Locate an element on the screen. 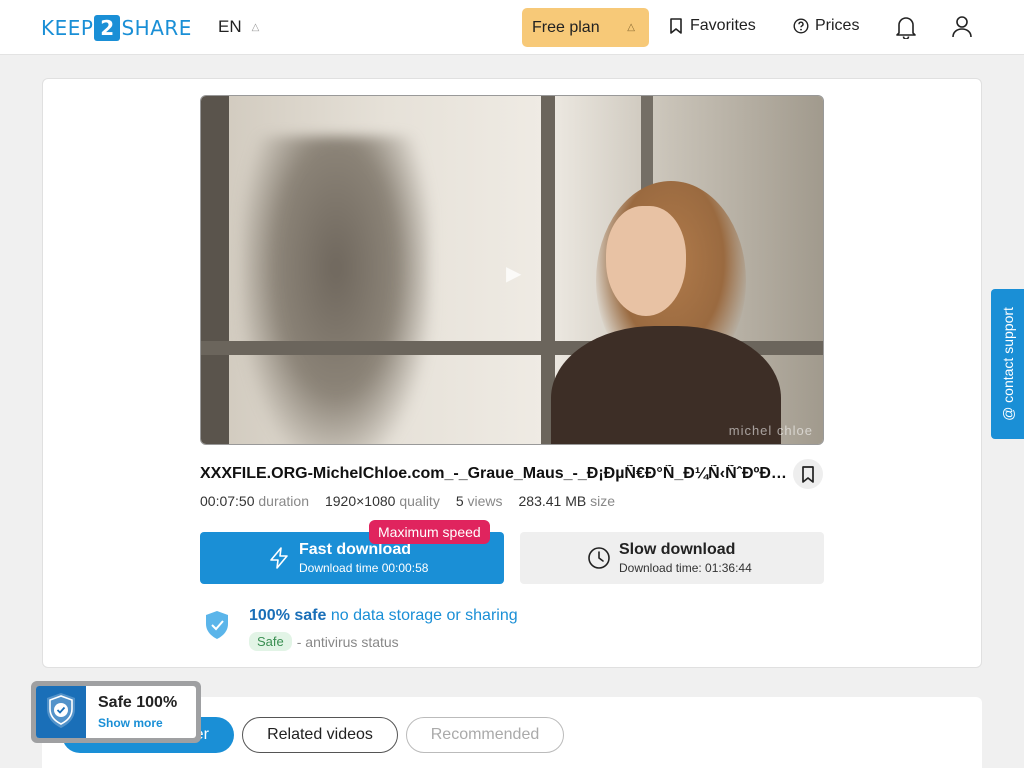 The width and height of the screenshot is (1024, 768). add-favorite-button is located at coordinates (808, 474).